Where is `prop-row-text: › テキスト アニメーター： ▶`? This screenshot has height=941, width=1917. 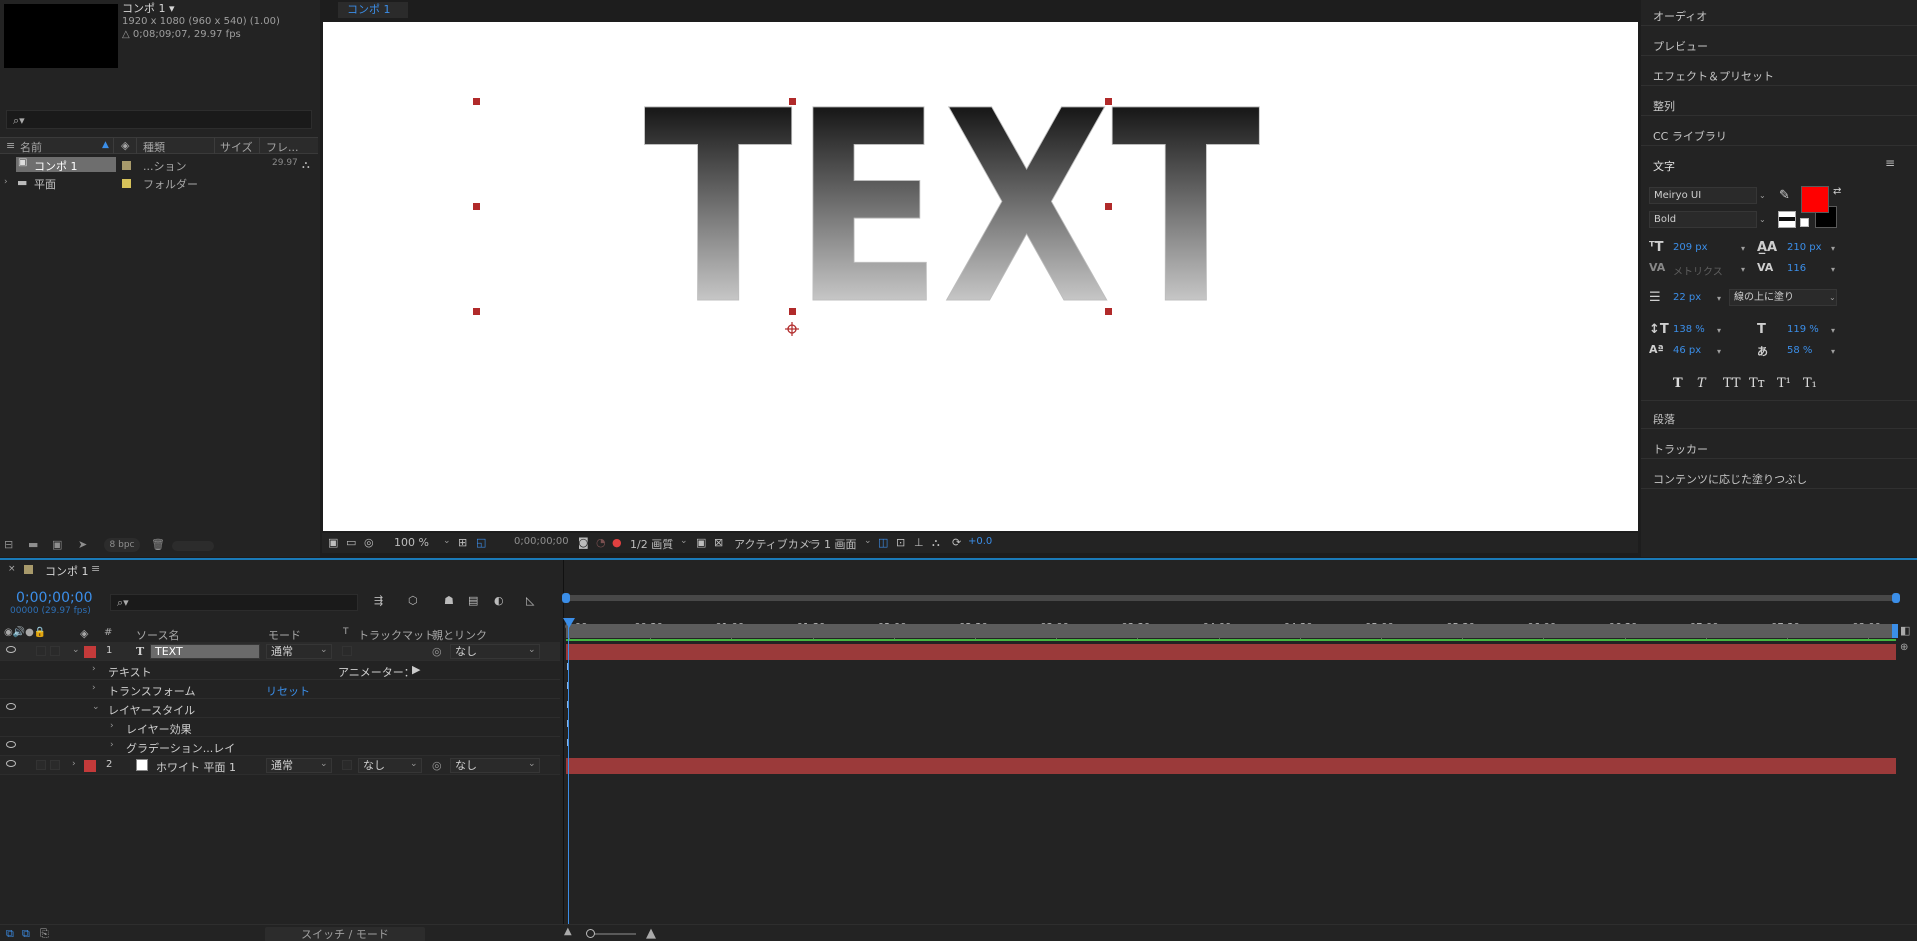 prop-row-text: › テキスト アニメーター： ▶ is located at coordinates (280, 670).